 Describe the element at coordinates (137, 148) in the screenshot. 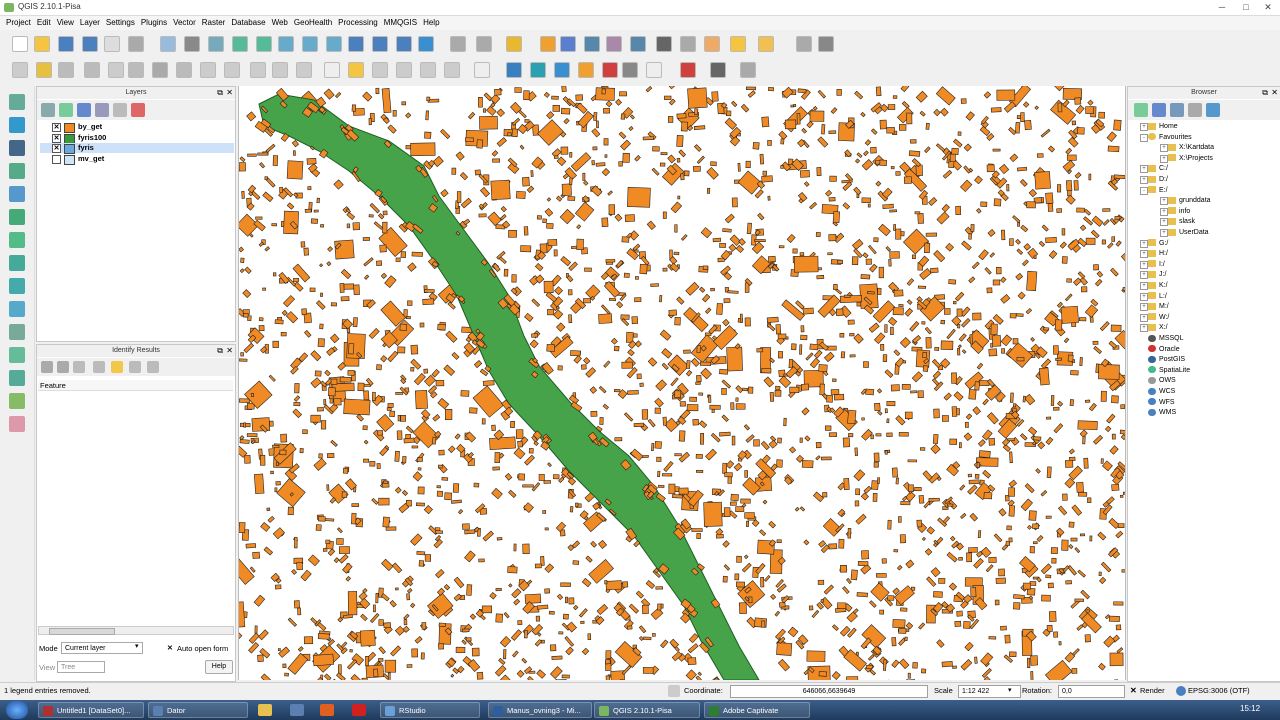

I see `layer-item-fyris: ✕ fyris` at that location.